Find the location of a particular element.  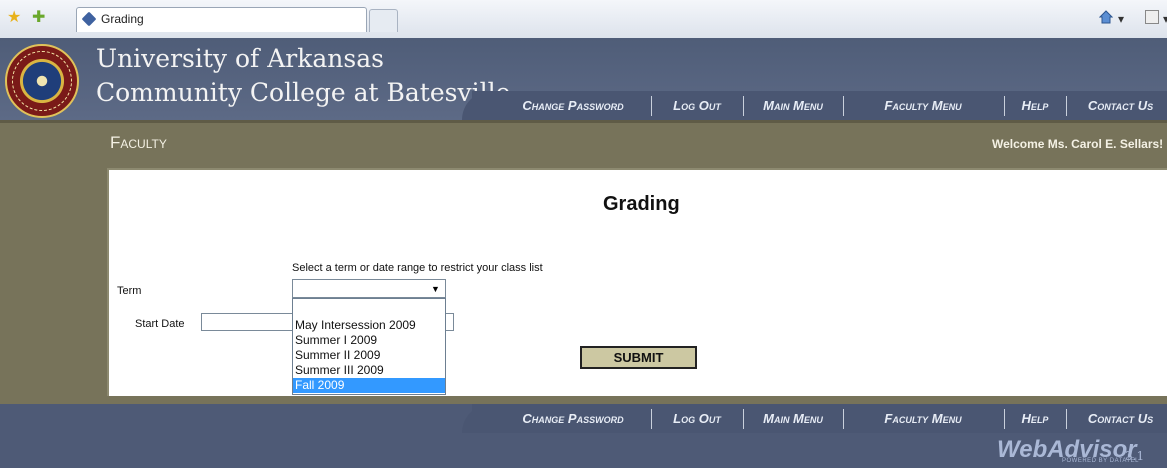

term-label: Term is located at coordinates (129, 291).